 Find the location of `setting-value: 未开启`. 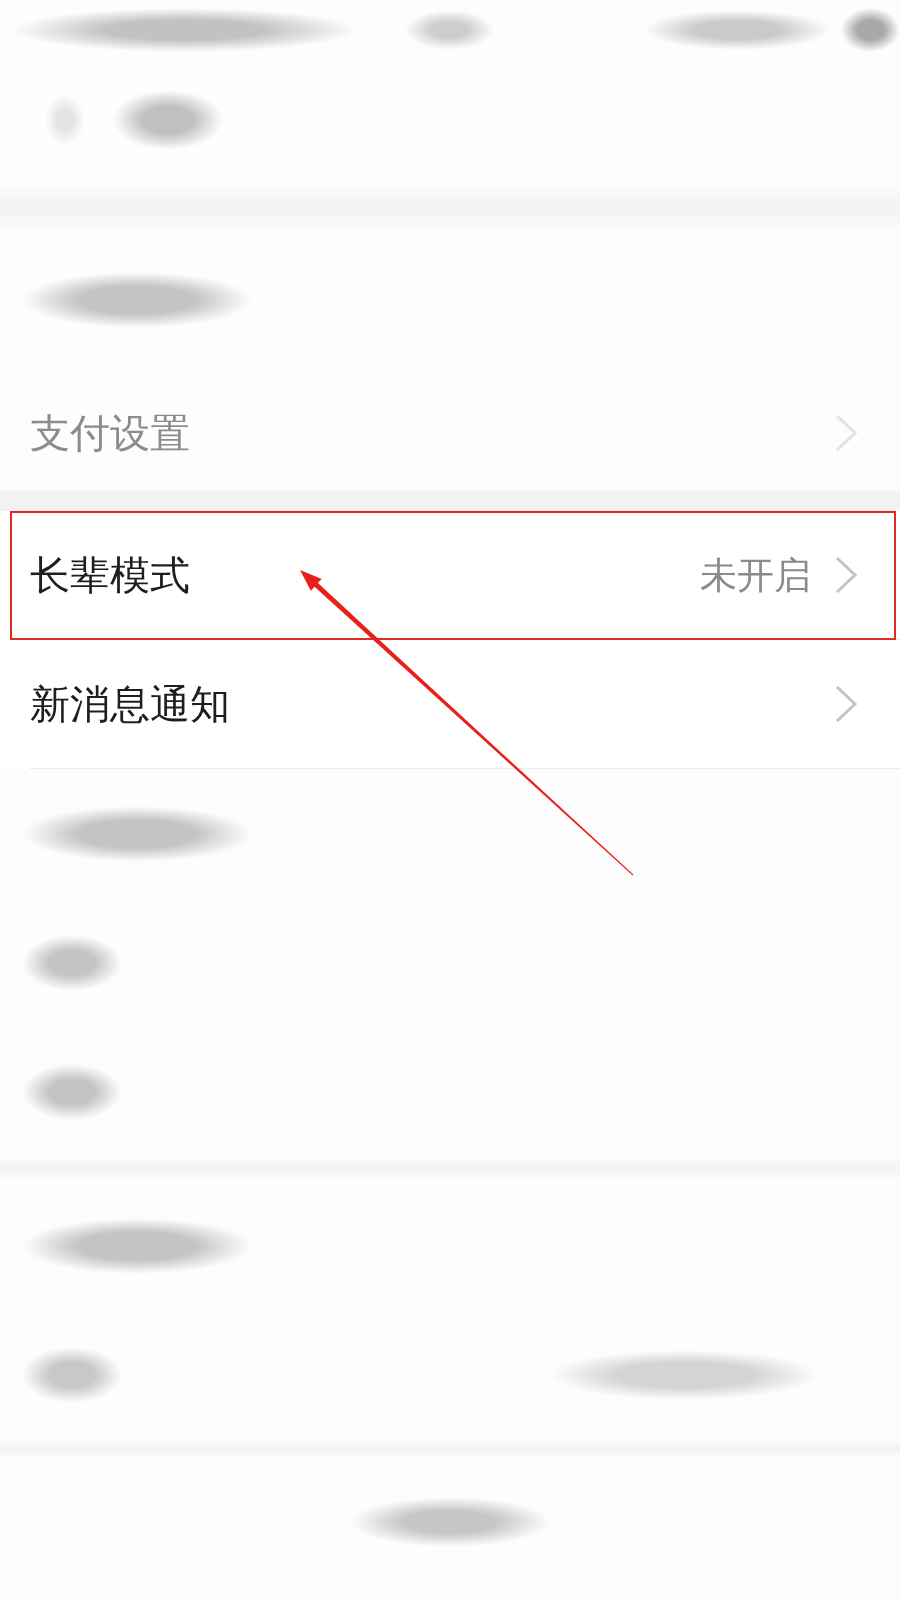

setting-value: 未开启 is located at coordinates (755, 575).